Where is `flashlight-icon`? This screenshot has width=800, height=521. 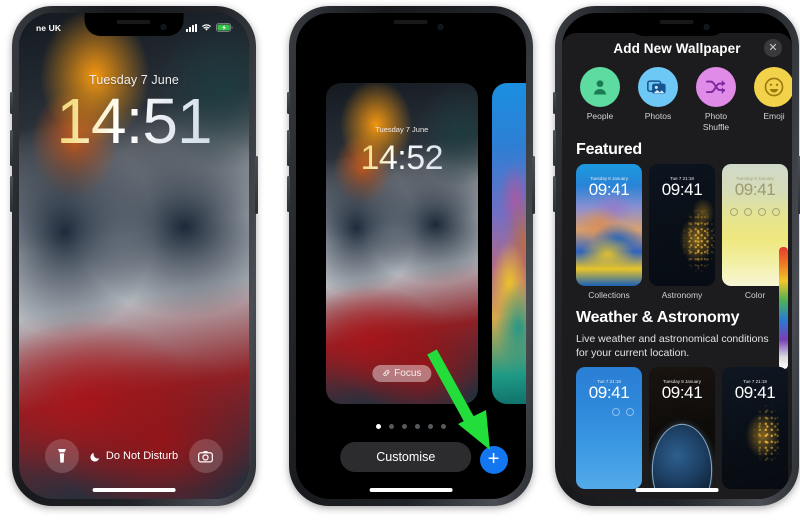
flashlight-icon is located at coordinates (62, 456).